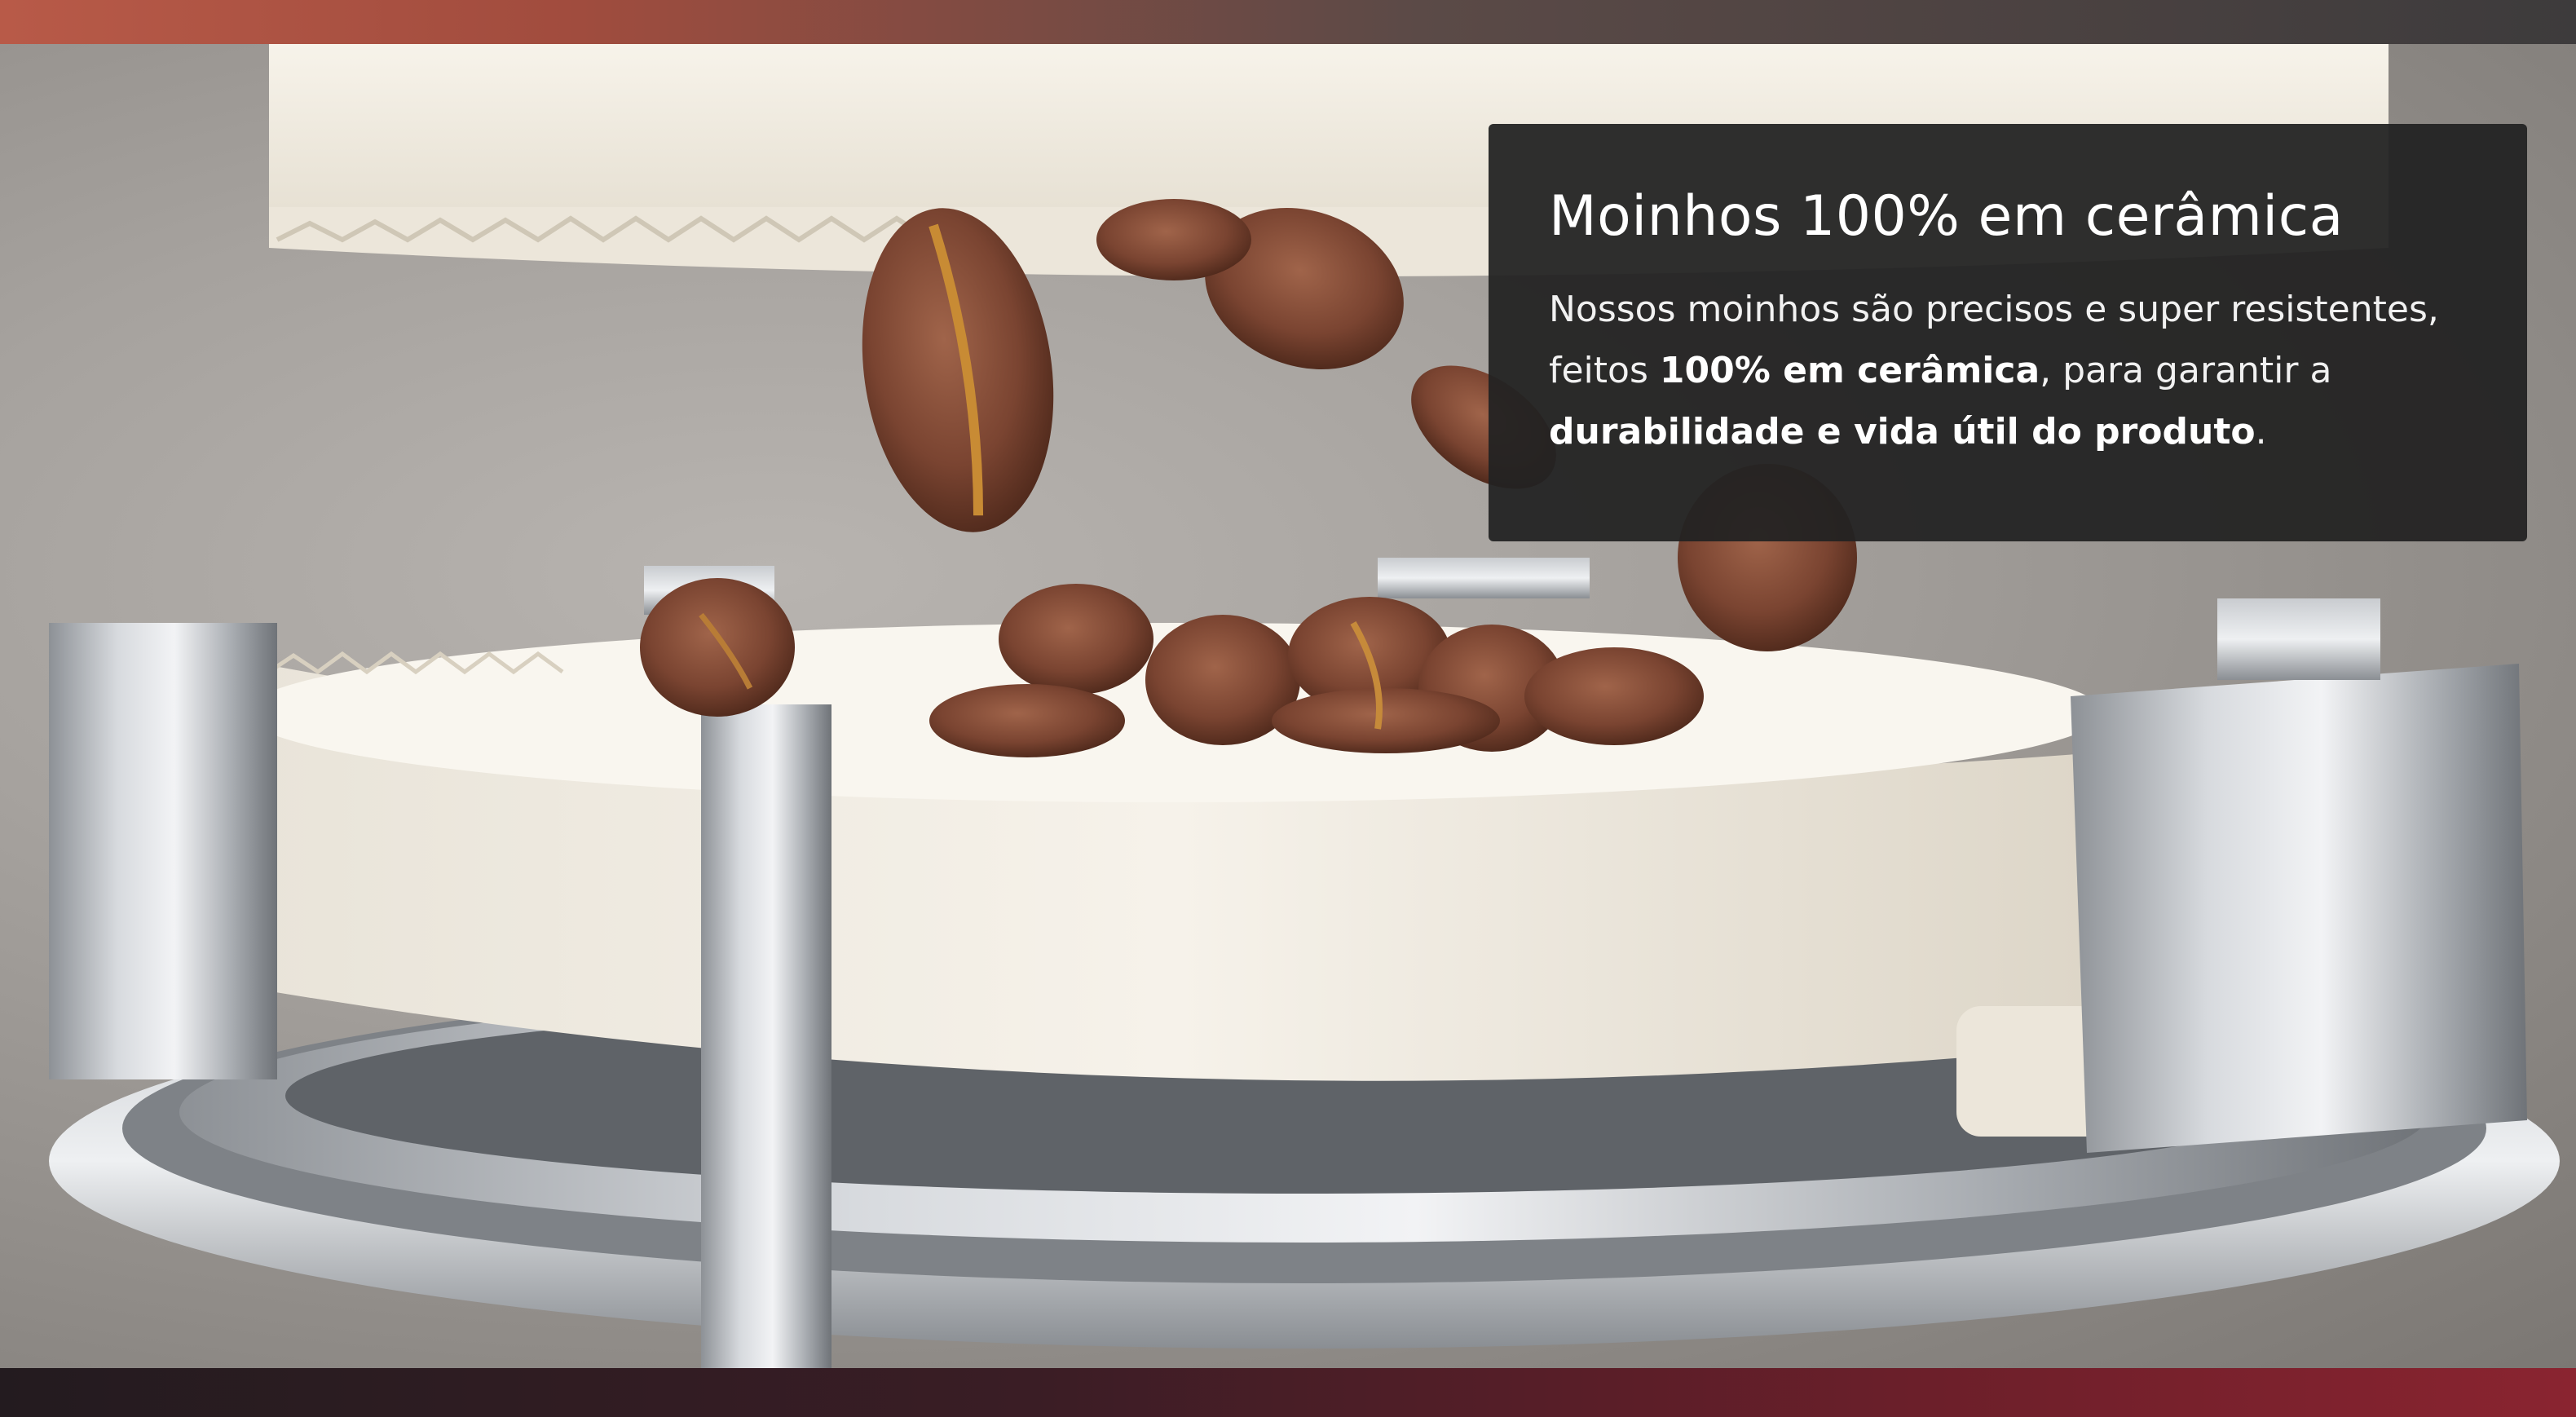 This screenshot has width=2576, height=1417. What do you see at coordinates (1902, 431) in the screenshot?
I see `description-highlight: durabilidade e vida útil do produto` at bounding box center [1902, 431].